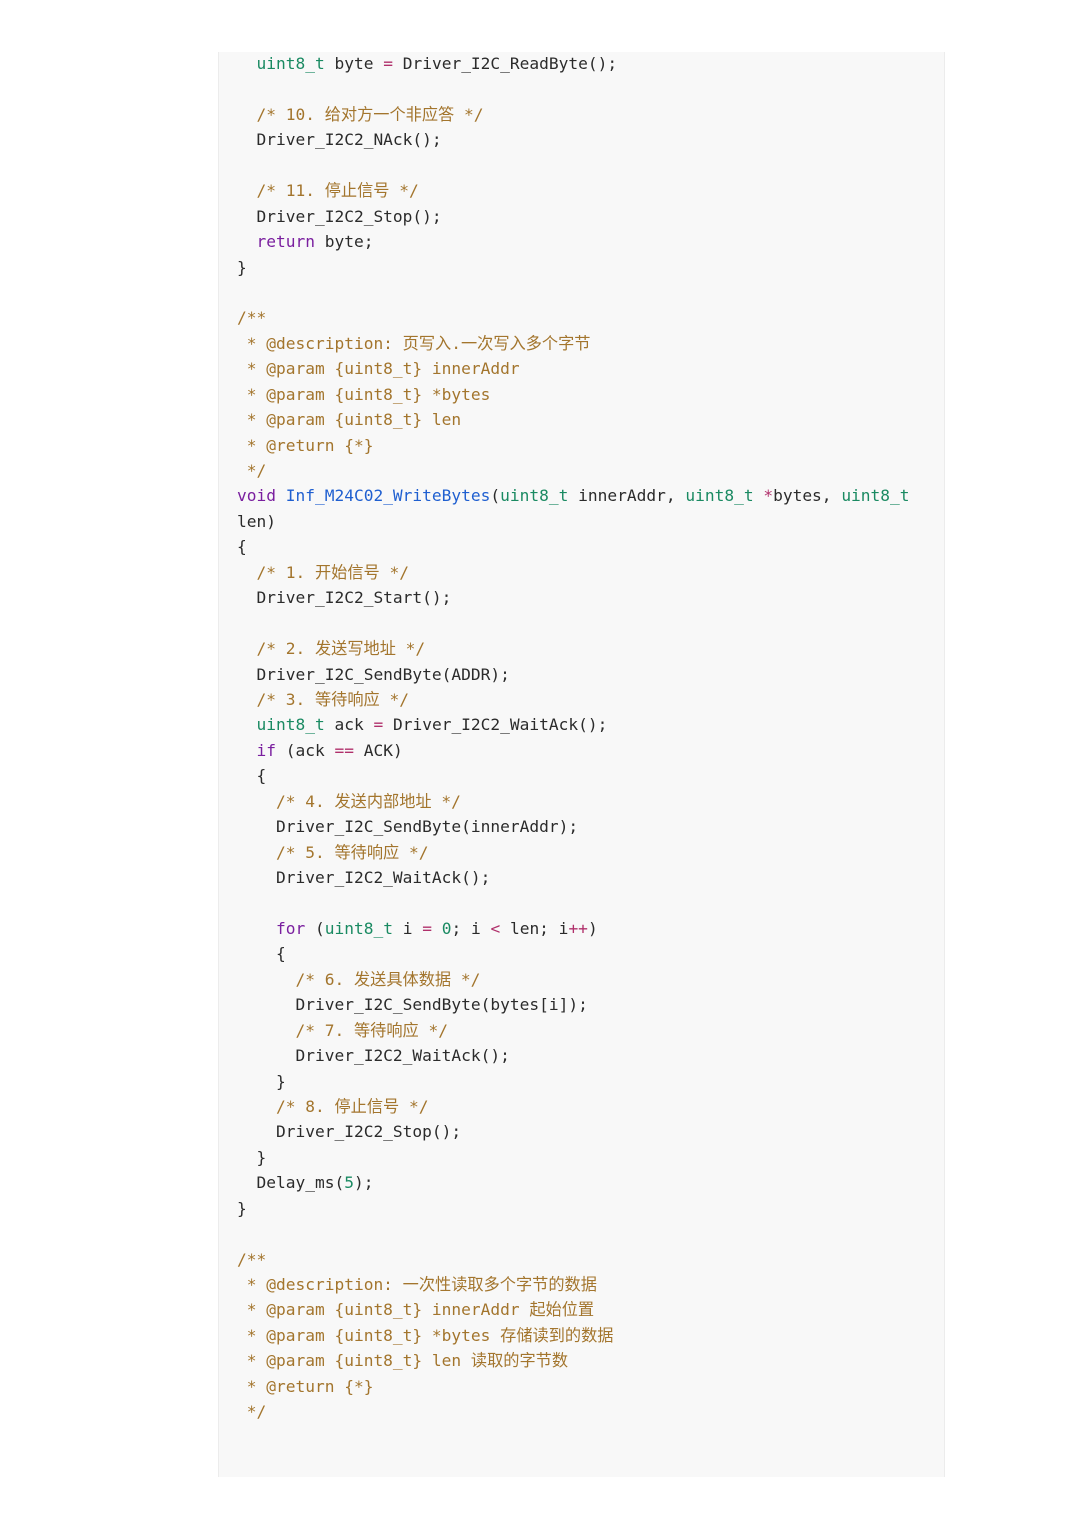 The height and width of the screenshot is (1528, 1080). Describe the element at coordinates (573, 1106) in the screenshot. I see `code-line: /* 8. 停止信号 */` at that location.